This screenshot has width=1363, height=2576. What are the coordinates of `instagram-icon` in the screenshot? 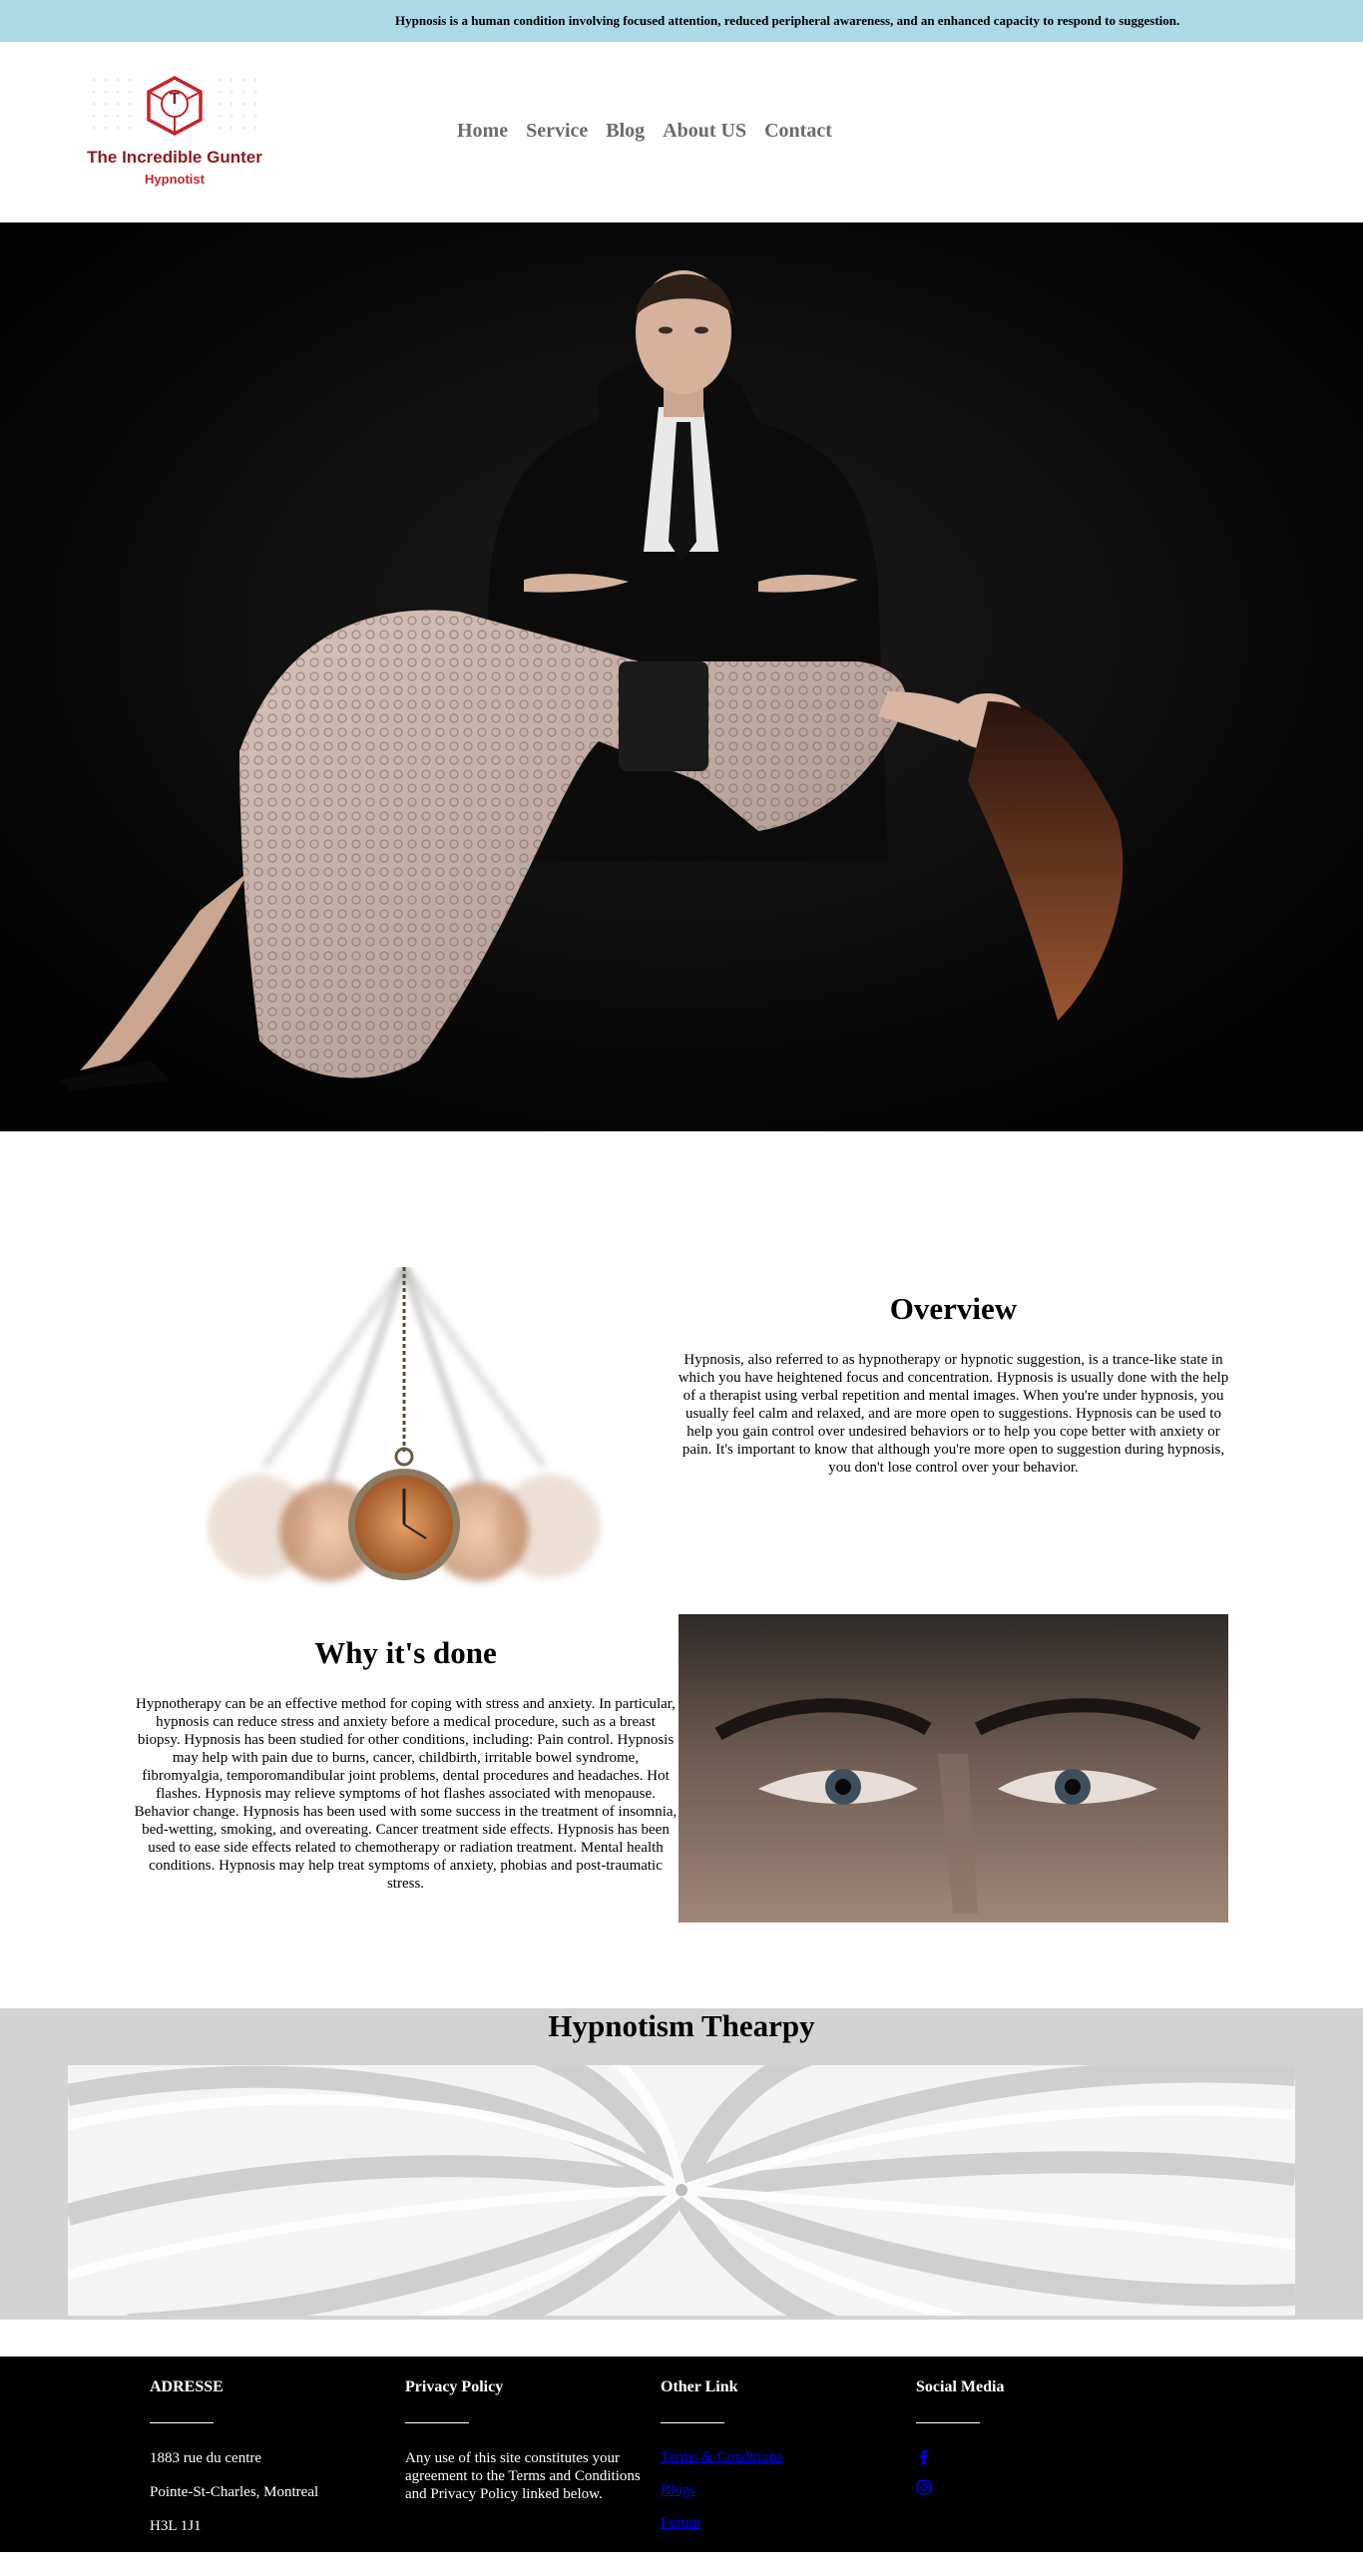 It's located at (924, 2487).